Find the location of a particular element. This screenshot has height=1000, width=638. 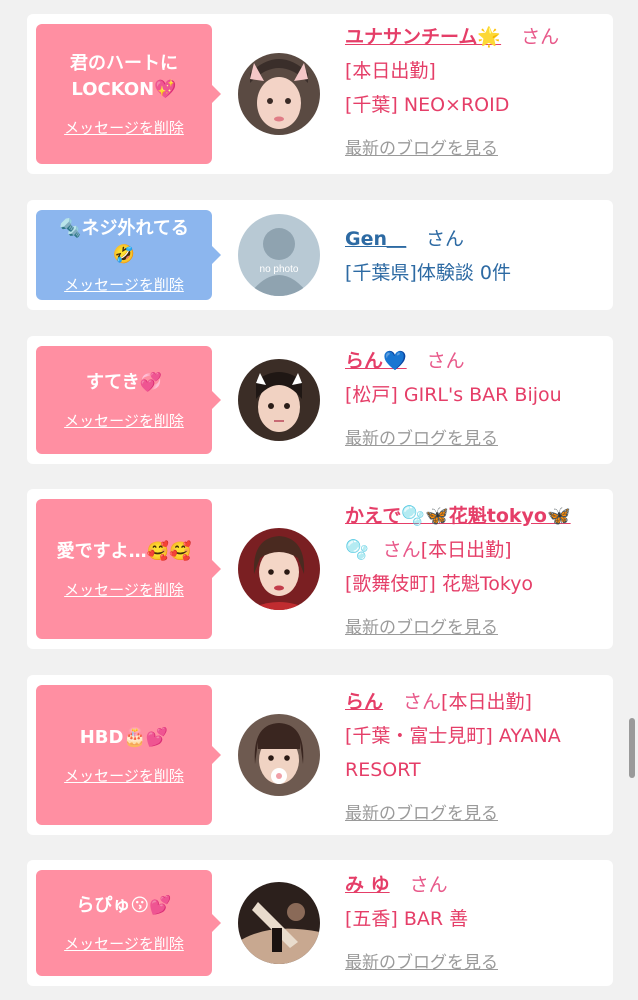

user-info: らん💙 さん [松戸] GIRL's BAR Bijou 最新のブログを見る is located at coordinates (476, 400).